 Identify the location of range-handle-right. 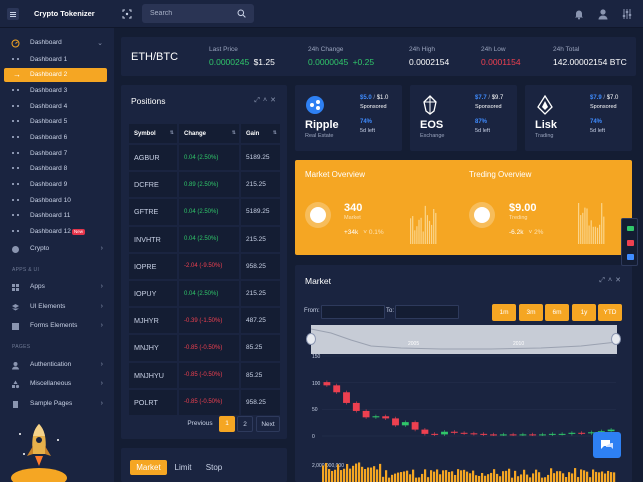
(616, 339).